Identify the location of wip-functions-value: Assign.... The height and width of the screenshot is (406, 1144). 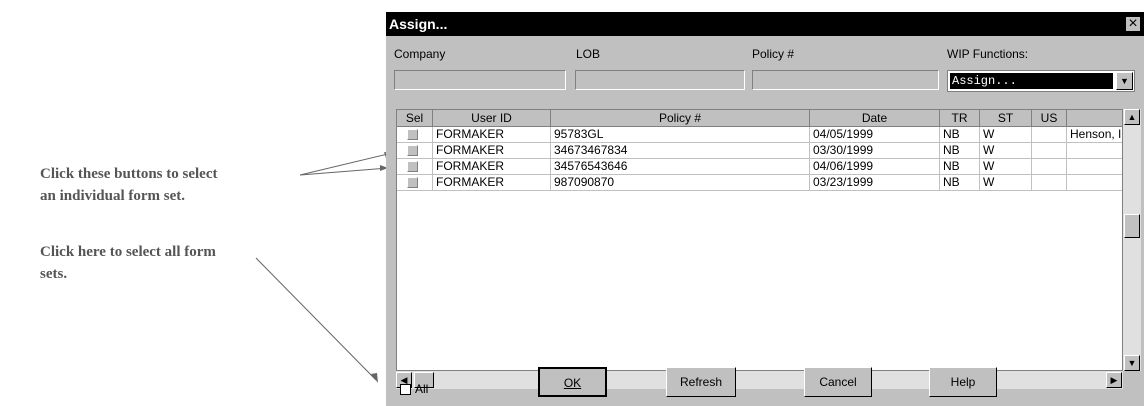
(1031, 81).